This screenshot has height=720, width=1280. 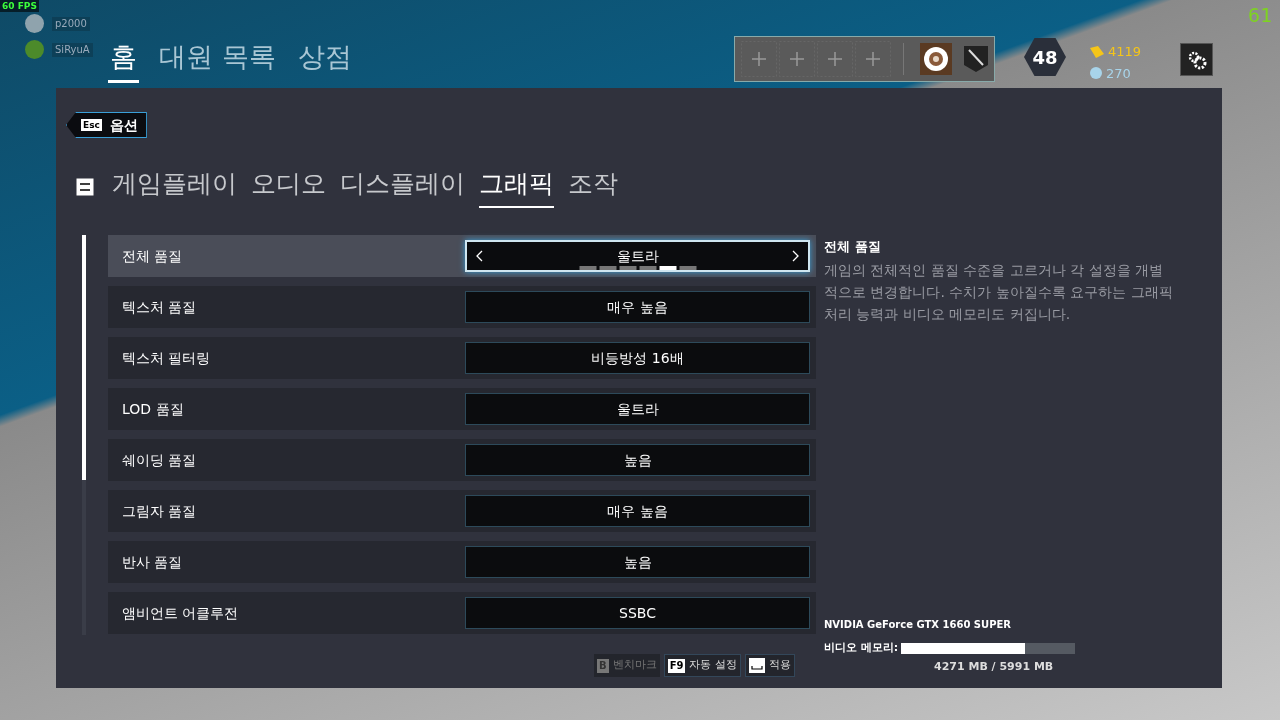 I want to click on coffee-cup-icon, so click(x=936, y=59).